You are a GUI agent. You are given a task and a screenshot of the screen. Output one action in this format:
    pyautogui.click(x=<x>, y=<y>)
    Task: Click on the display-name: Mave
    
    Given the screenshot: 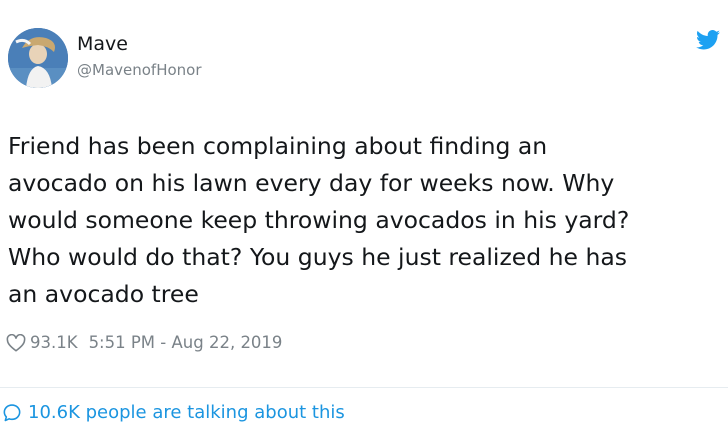 What is the action you would take?
    pyautogui.click(x=102, y=44)
    